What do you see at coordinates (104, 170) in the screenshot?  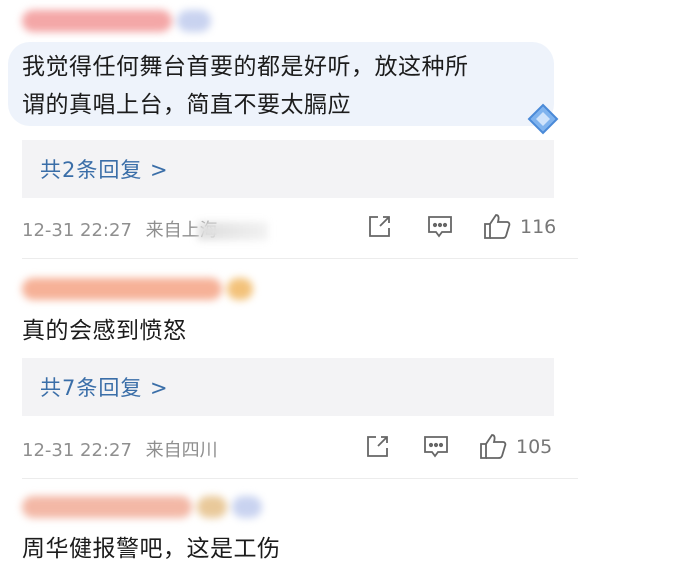 I see `replies-label: 共2条回复 >` at bounding box center [104, 170].